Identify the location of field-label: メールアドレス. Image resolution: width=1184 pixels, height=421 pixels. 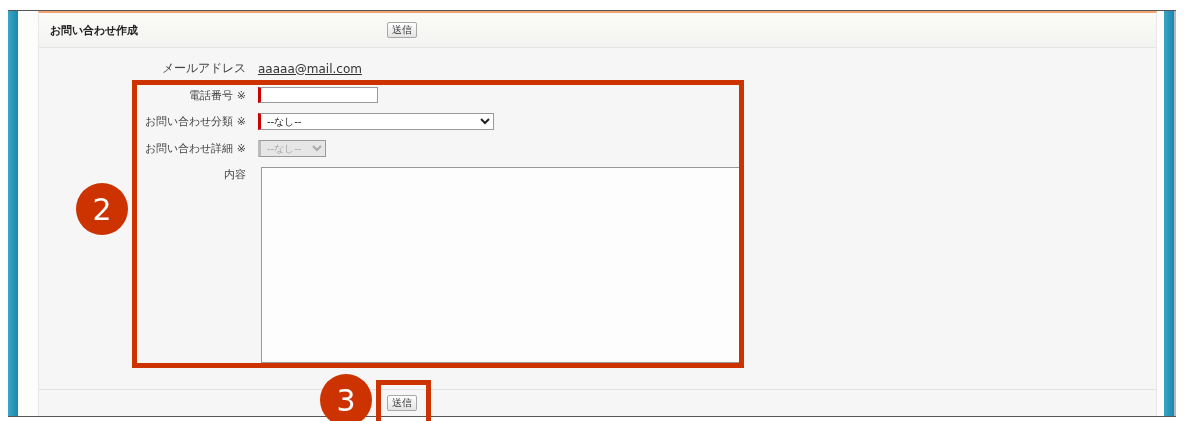
(204, 68).